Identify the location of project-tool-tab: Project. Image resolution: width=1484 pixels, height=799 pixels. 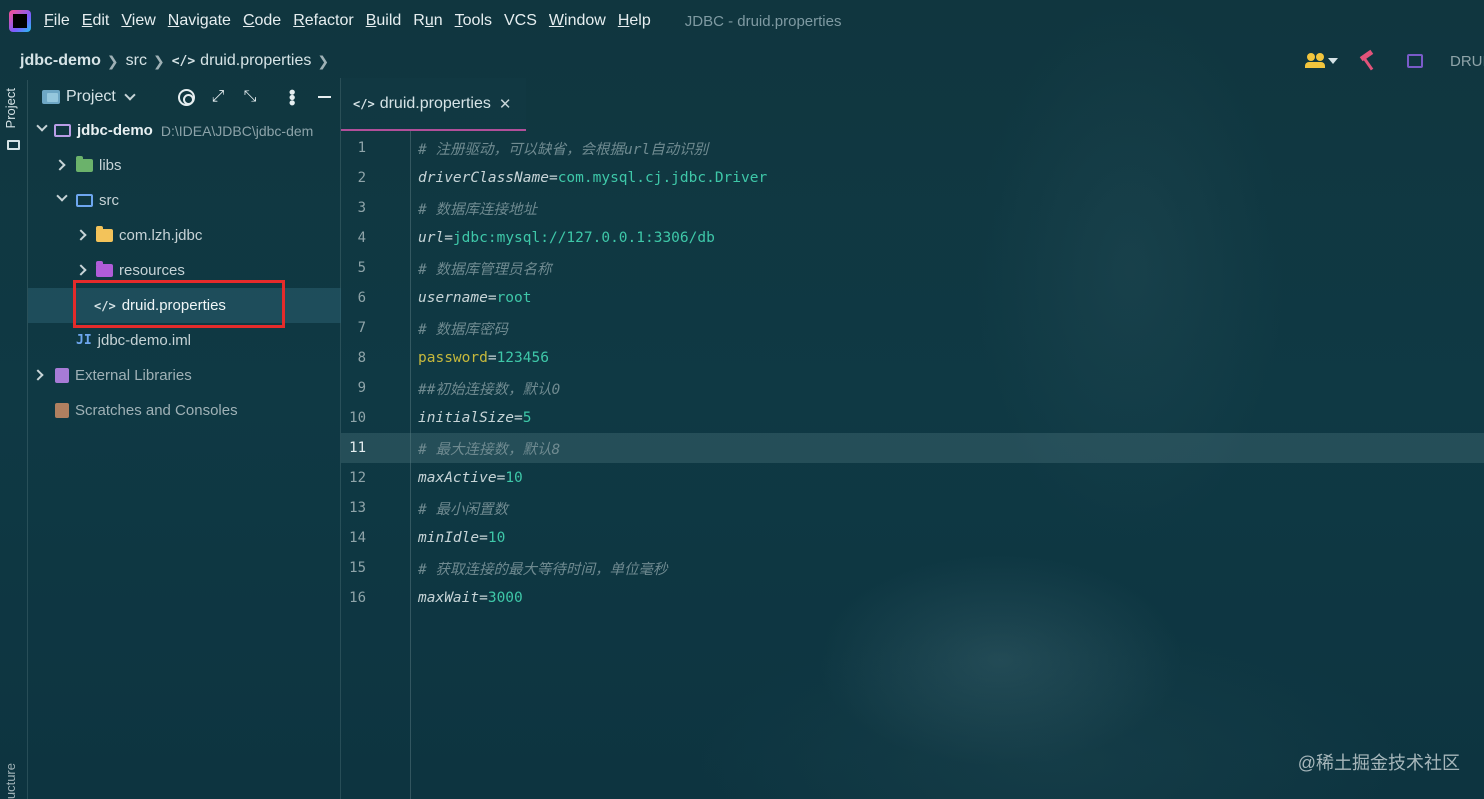
(10, 108).